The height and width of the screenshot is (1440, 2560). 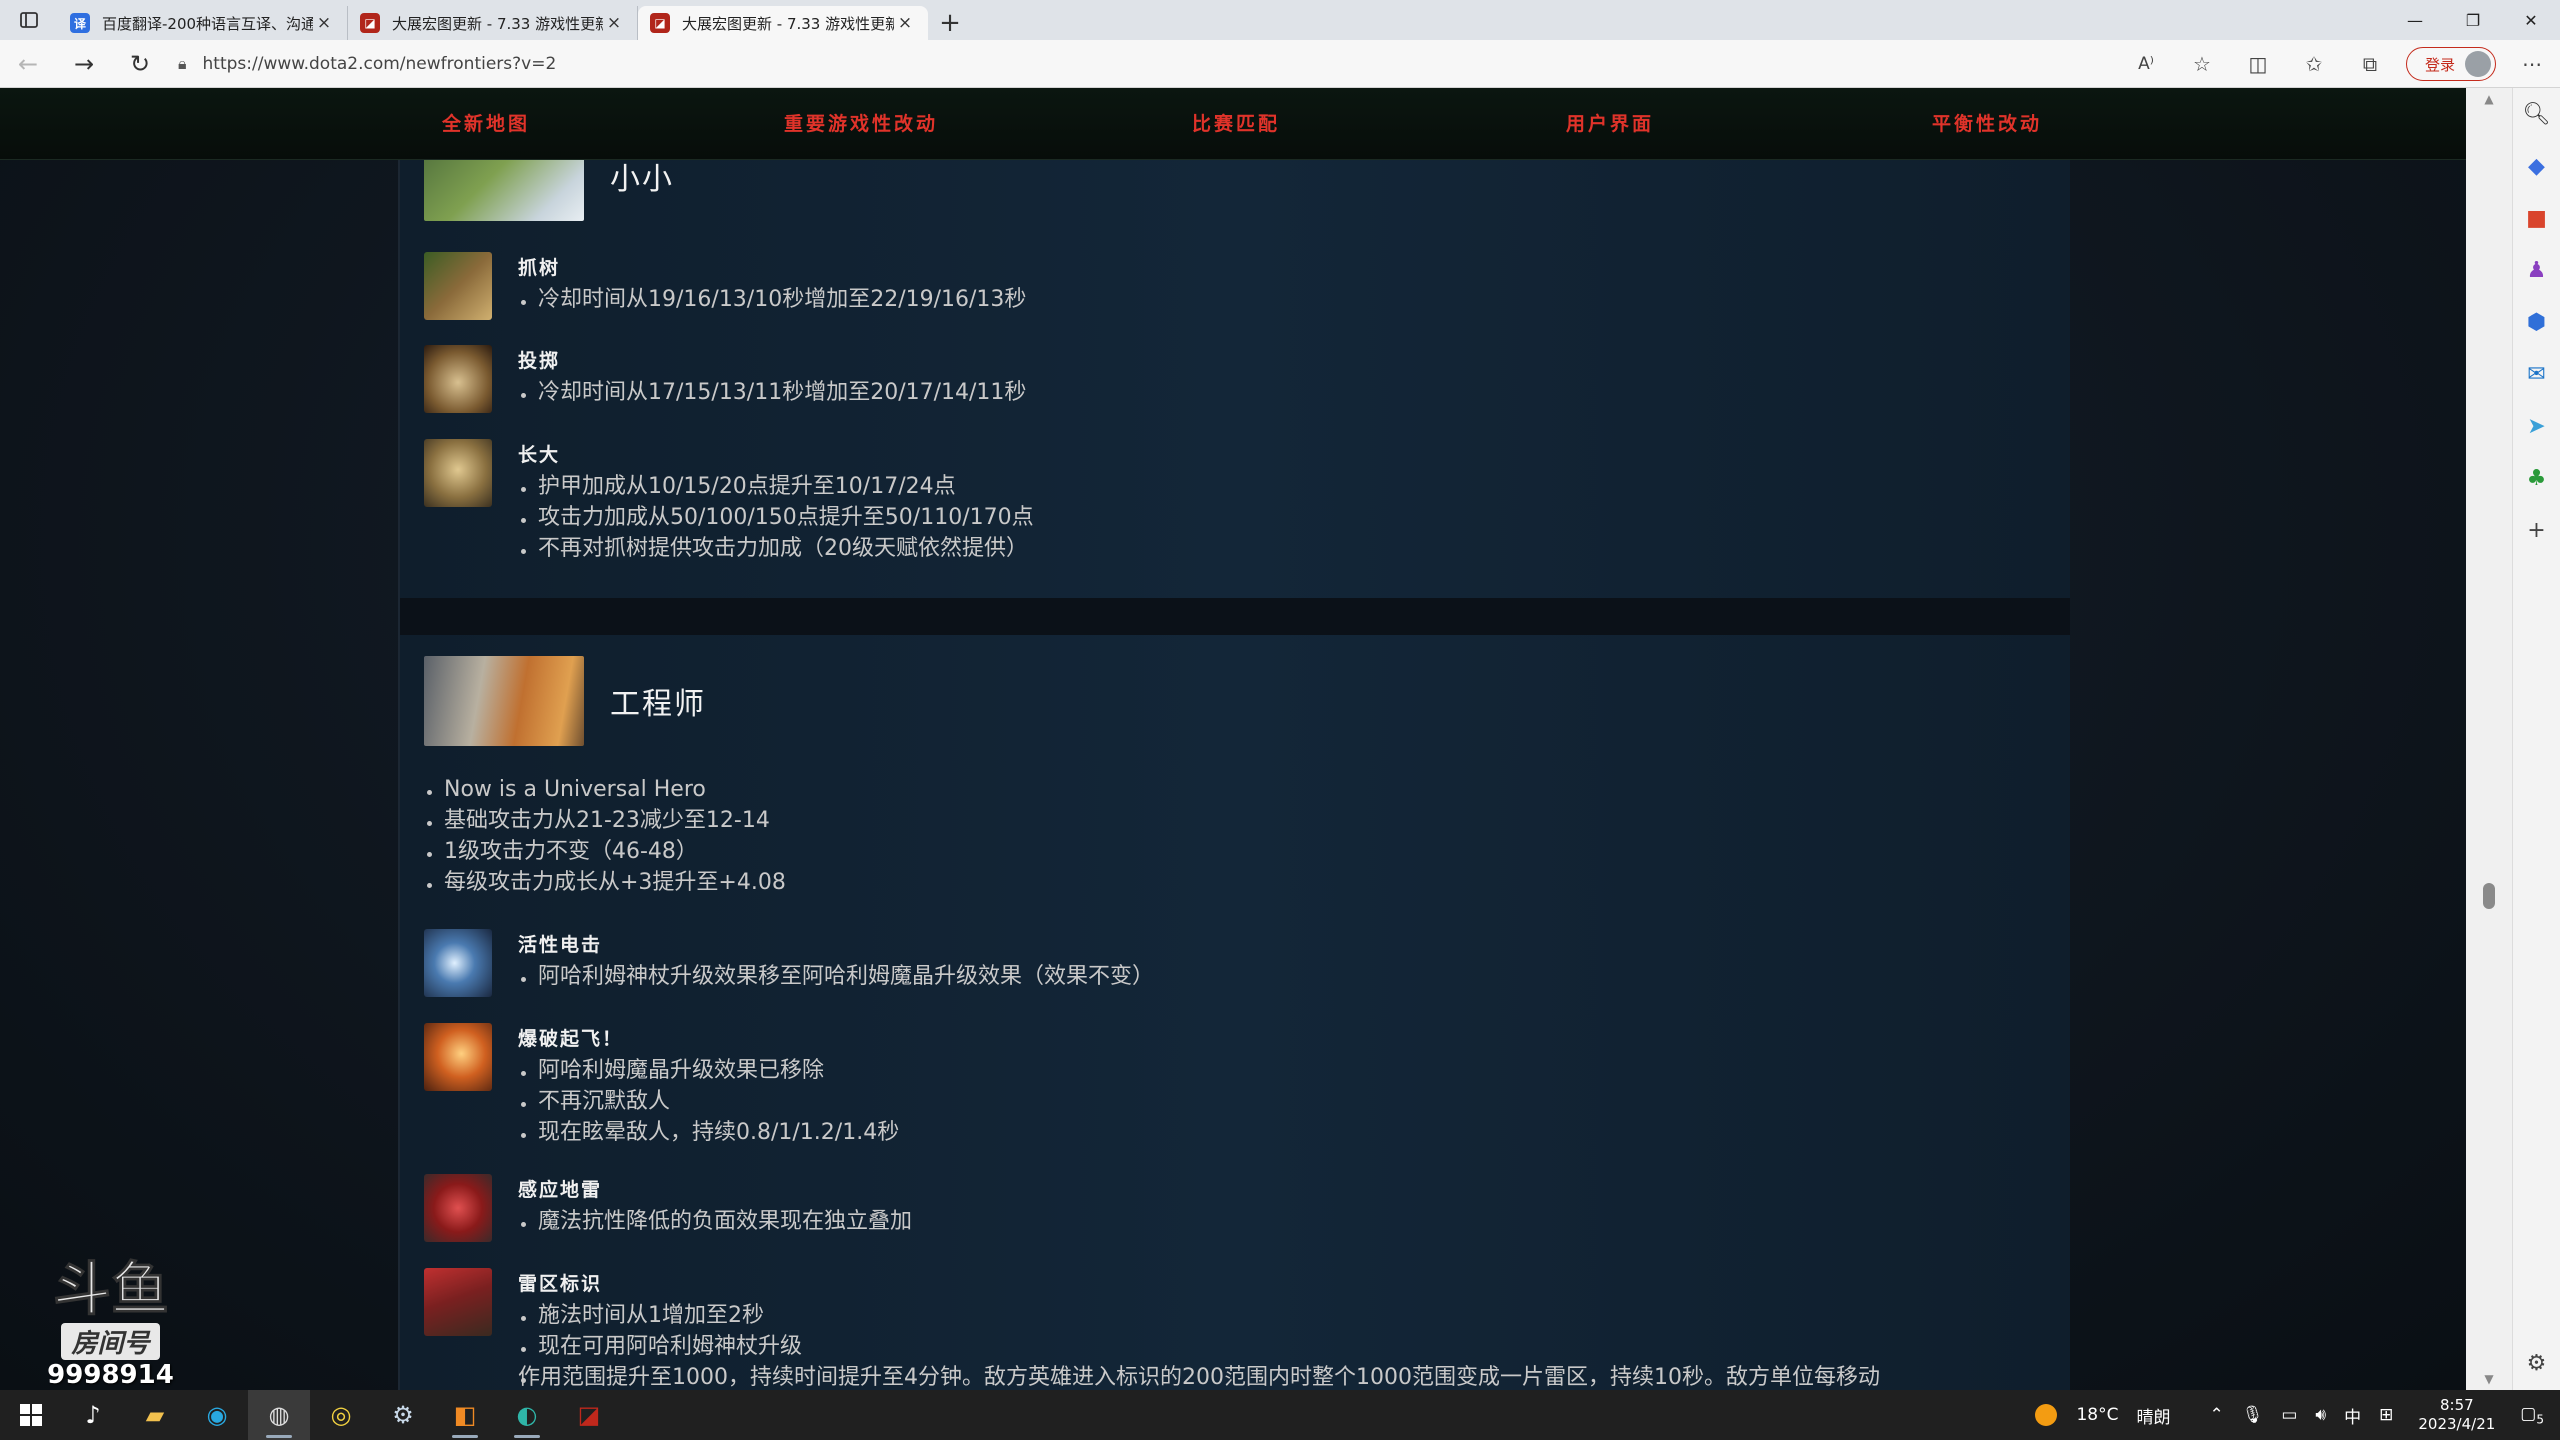 What do you see at coordinates (589, 1415) in the screenshot?
I see `taskbar-dota2: ◪` at bounding box center [589, 1415].